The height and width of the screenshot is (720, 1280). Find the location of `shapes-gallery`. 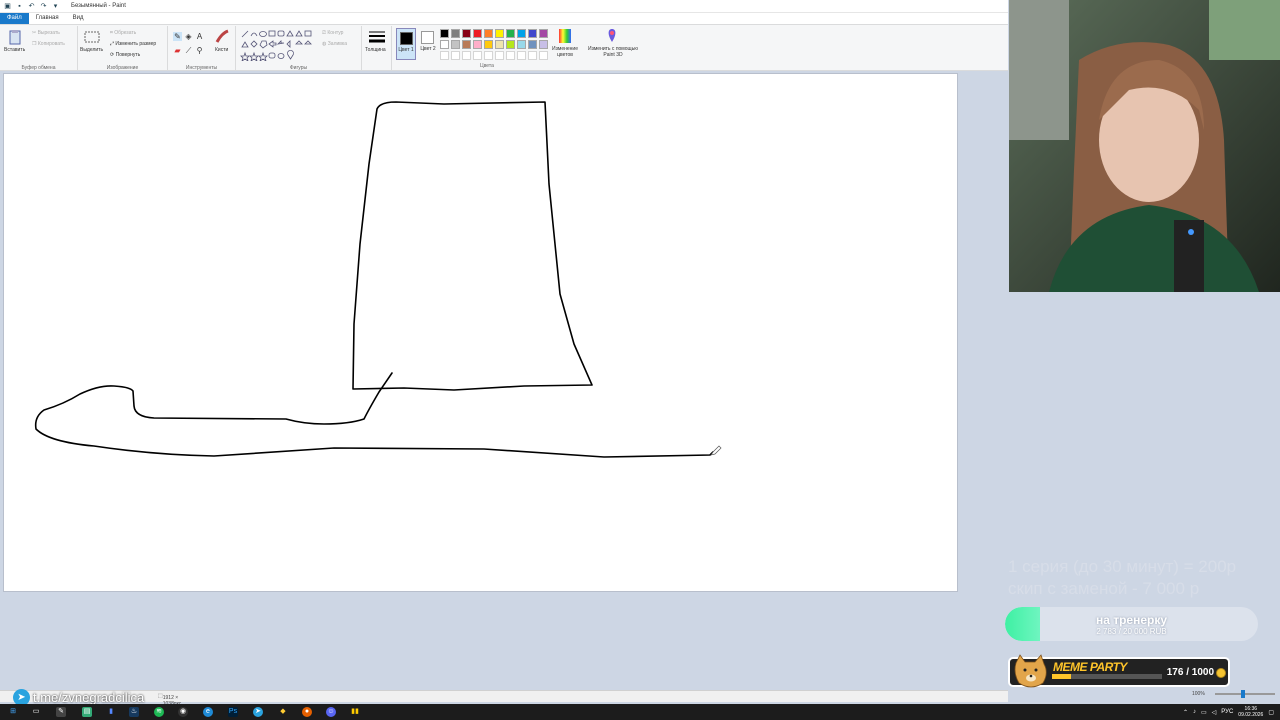

shapes-gallery is located at coordinates (279, 45).